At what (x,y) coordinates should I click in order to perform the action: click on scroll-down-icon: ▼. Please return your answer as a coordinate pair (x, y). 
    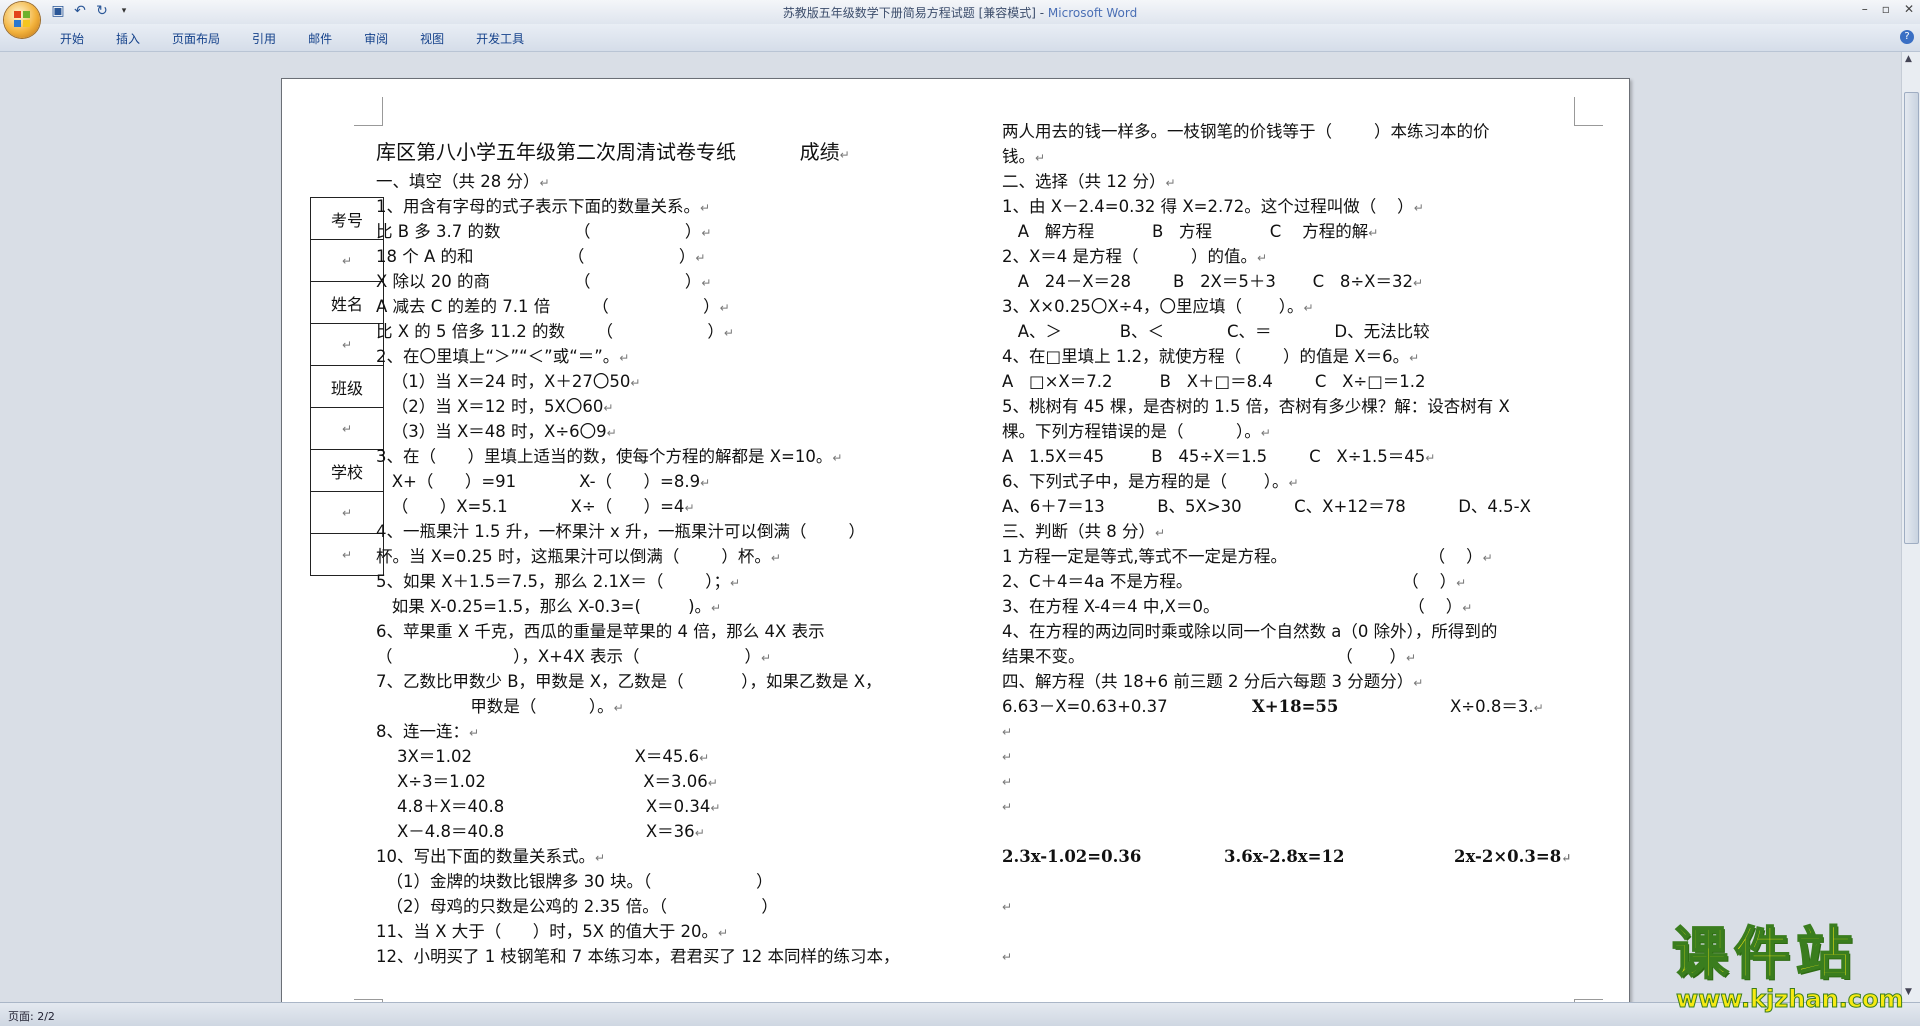
    Looking at the image, I should click on (1908, 992).